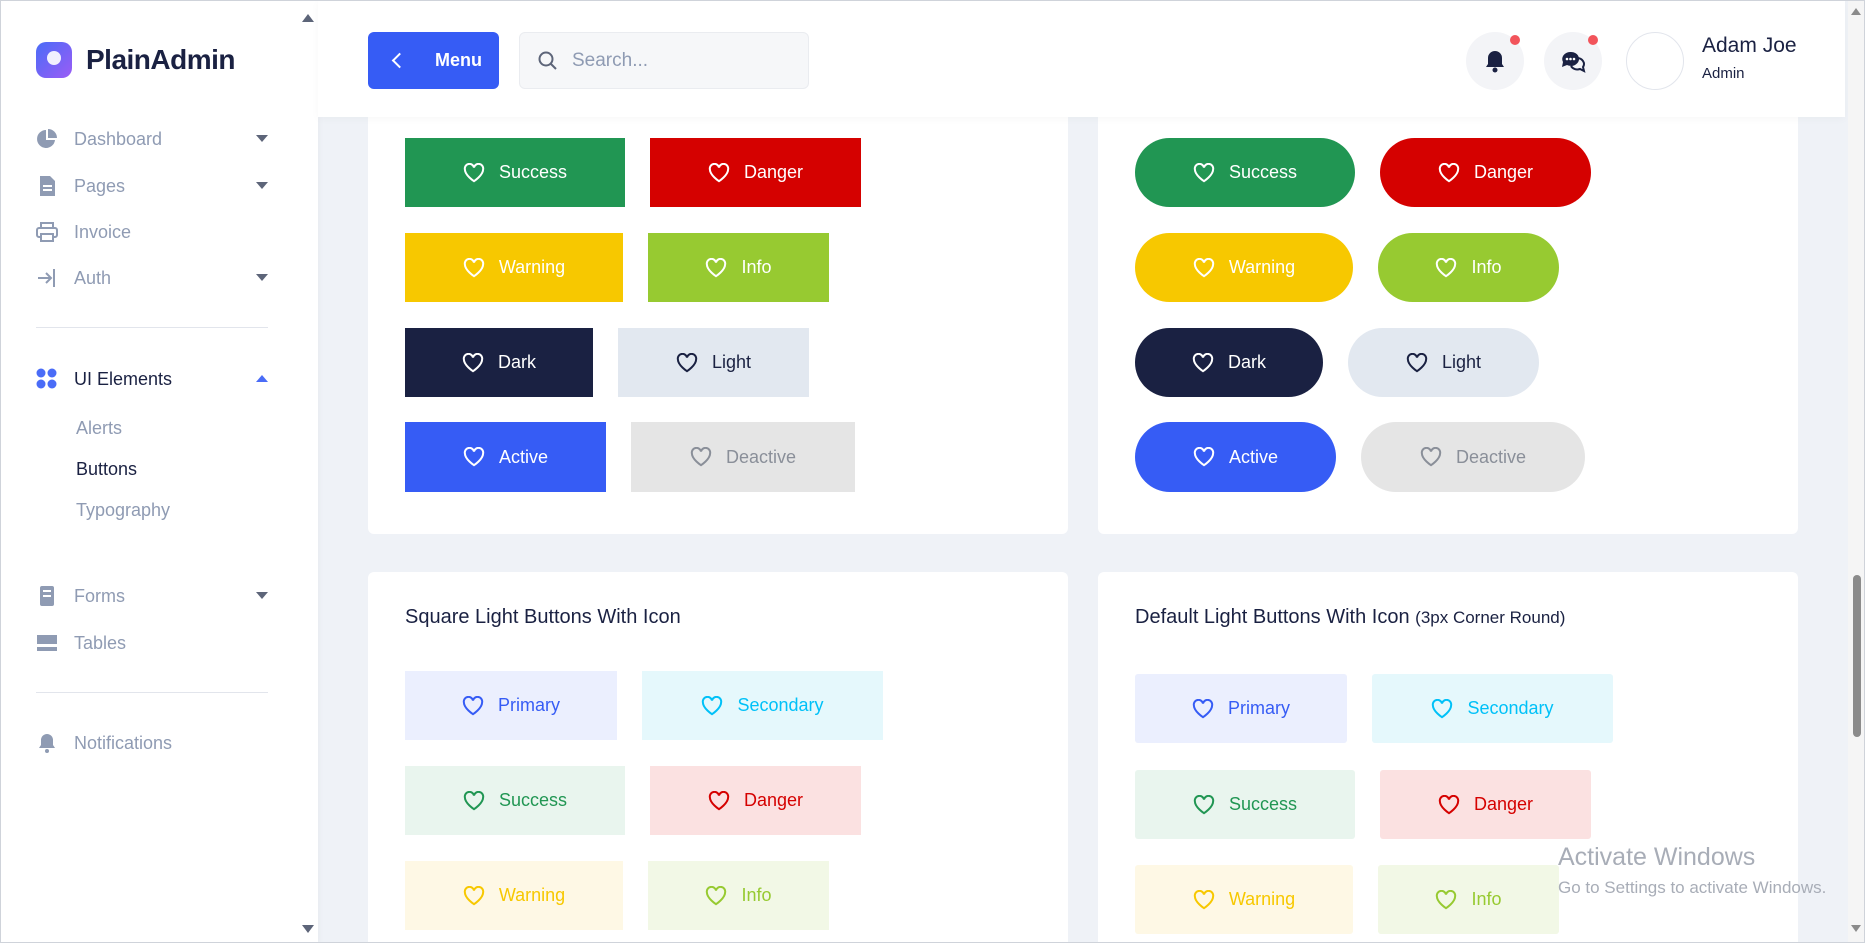 The image size is (1865, 943). I want to click on card-title-note: (3px Corner Round), so click(1490, 617).